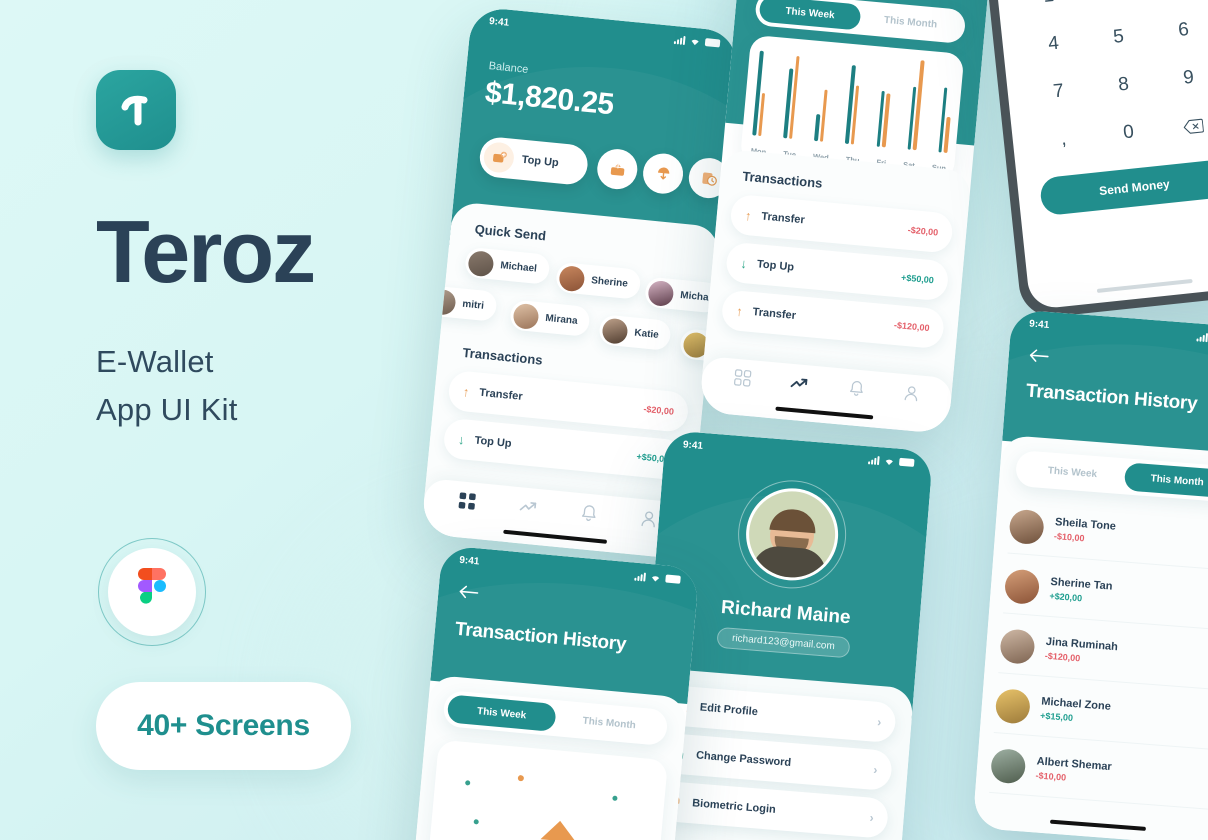  Describe the element at coordinates (1056, 717) in the screenshot. I see `history-amount: +$15,00` at that location.